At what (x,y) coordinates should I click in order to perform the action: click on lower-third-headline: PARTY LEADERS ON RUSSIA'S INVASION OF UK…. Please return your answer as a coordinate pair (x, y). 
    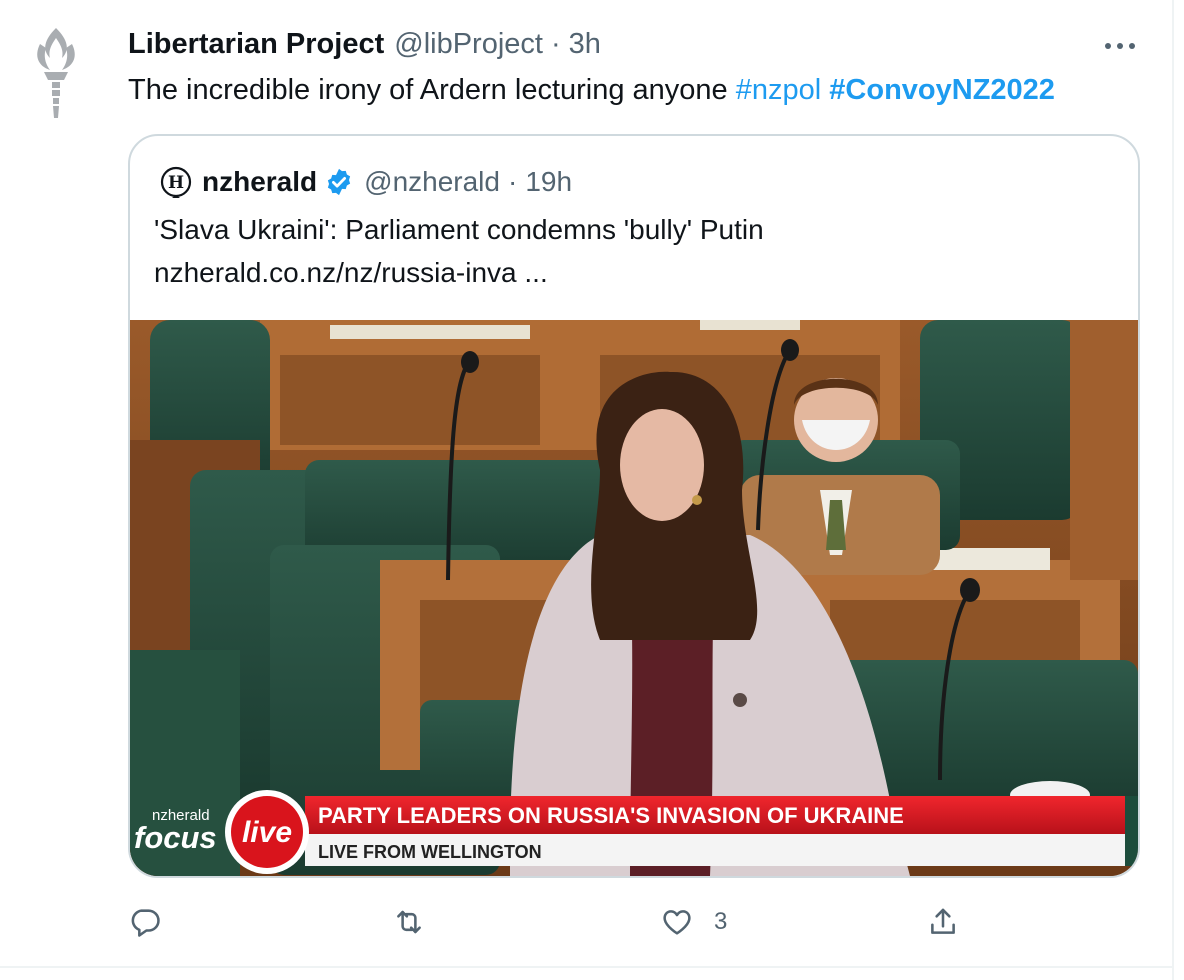
    Looking at the image, I should click on (611, 815).